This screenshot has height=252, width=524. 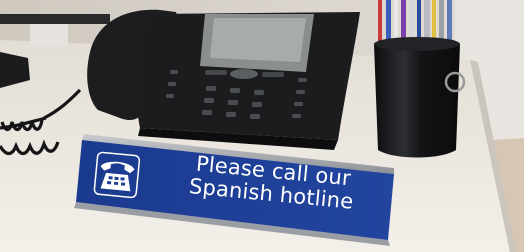 I want to click on pen-cup, so click(x=420, y=79).